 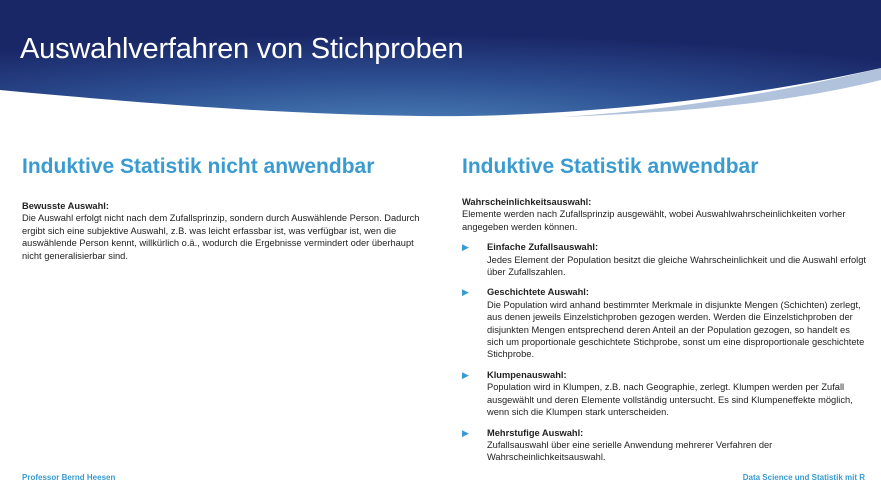 I want to click on left-label: Bewusste Auswahl:, so click(x=65, y=206).